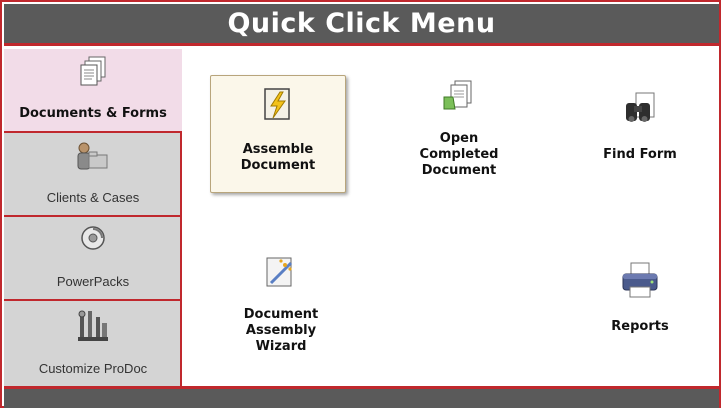 This screenshot has height=408, width=721. Describe the element at coordinates (361, 397) in the screenshot. I see `bottom-bar` at that location.